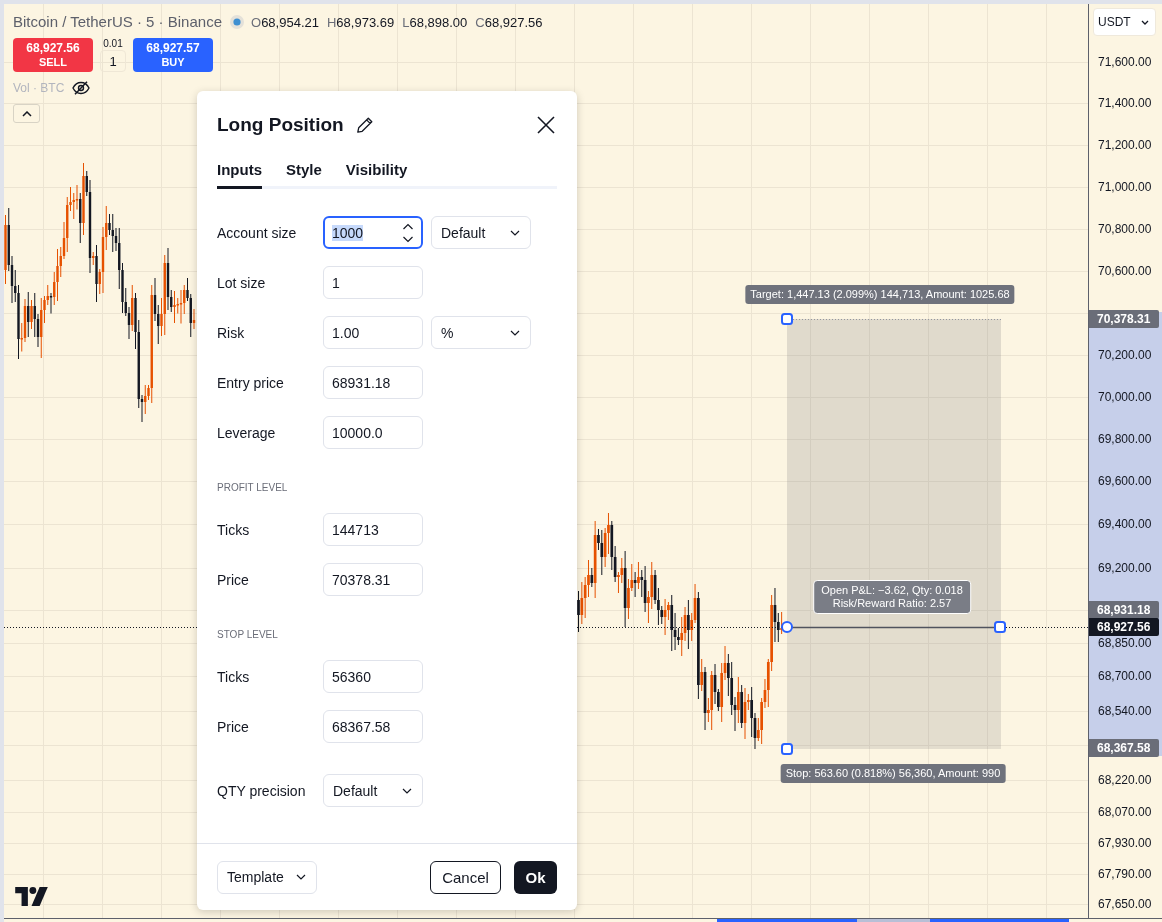  What do you see at coordinates (173, 55) in the screenshot?
I see `buy-button: 68,927.57 BUY` at bounding box center [173, 55].